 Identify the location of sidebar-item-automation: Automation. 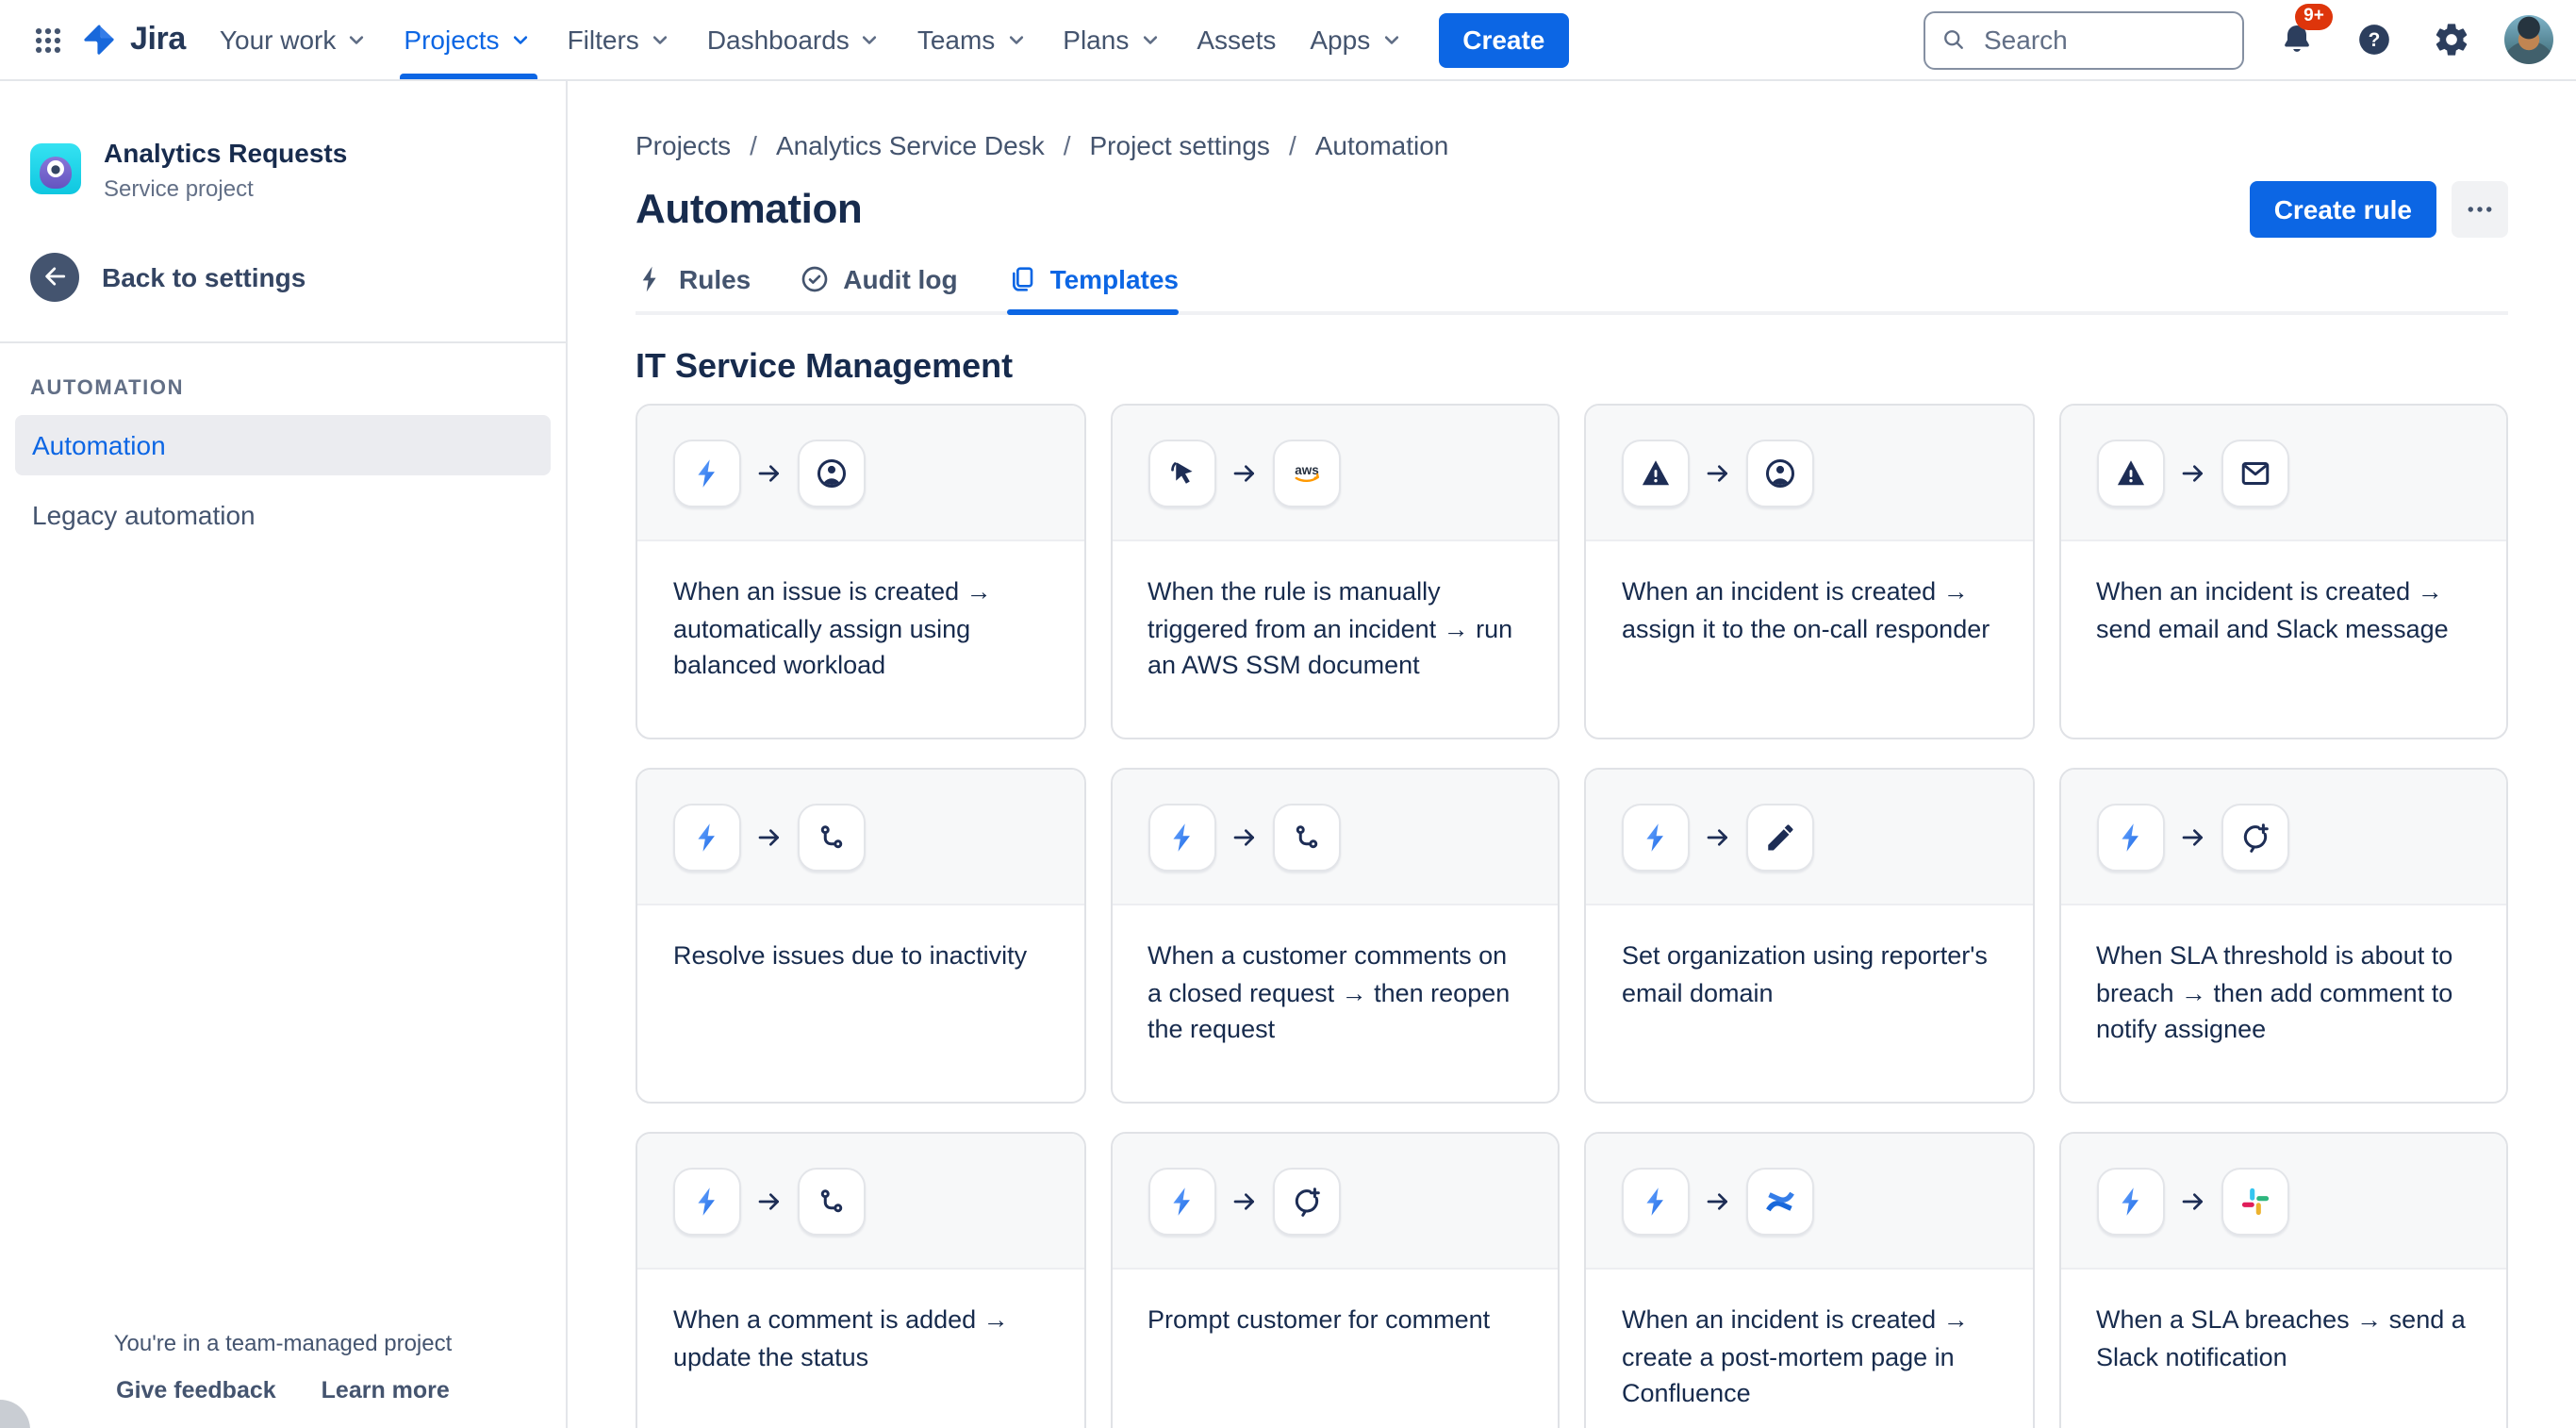
(283, 444).